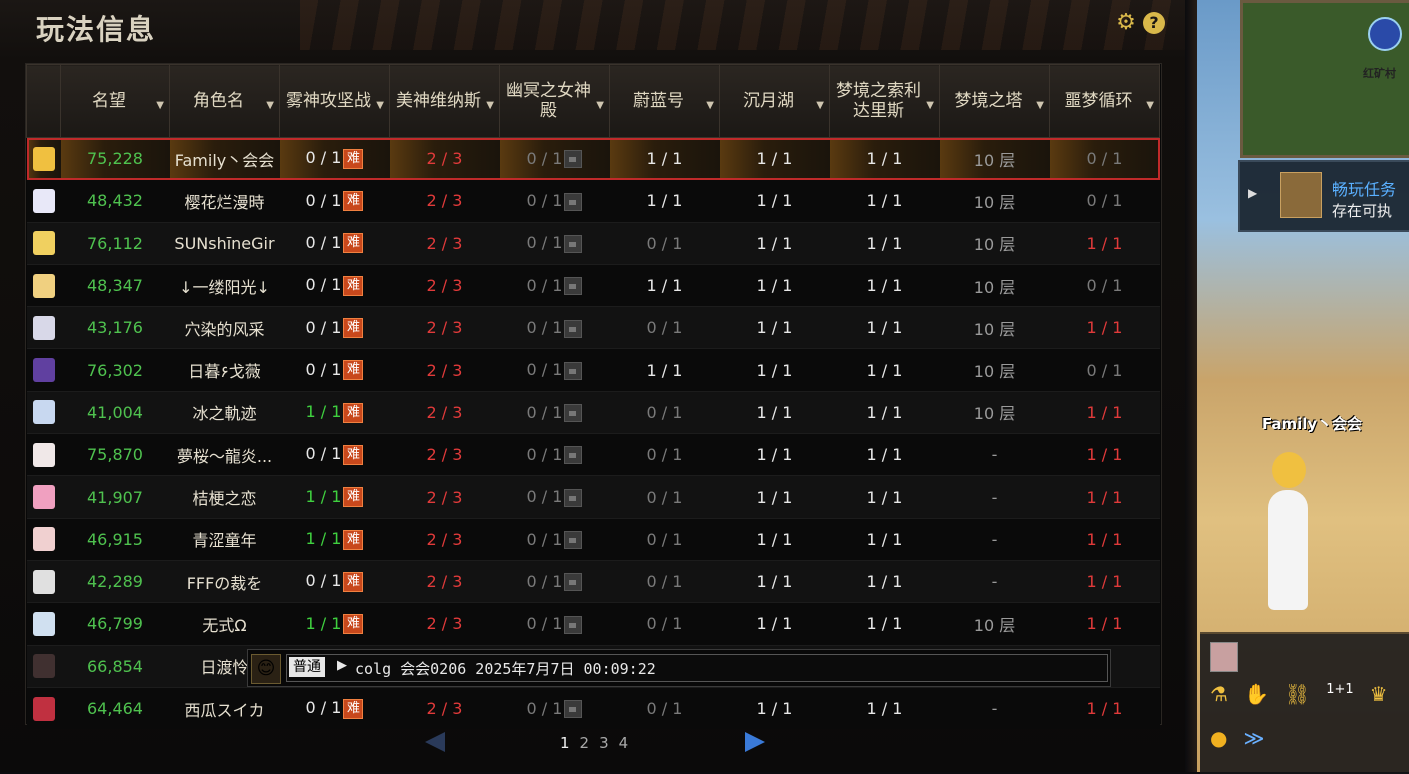 The width and height of the screenshot is (1409, 774). Describe the element at coordinates (994, 101) in the screenshot. I see `column-header-9: 梦境之塔 ▼` at that location.